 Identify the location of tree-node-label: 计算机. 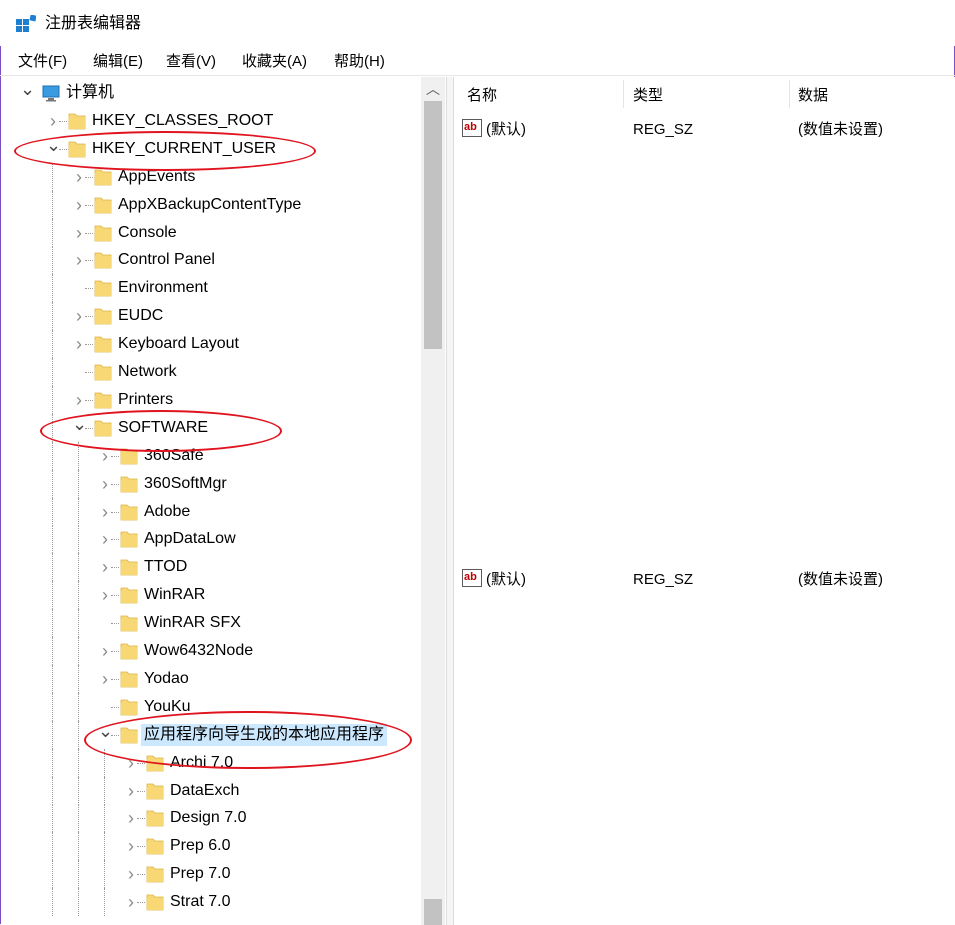
(90, 93).